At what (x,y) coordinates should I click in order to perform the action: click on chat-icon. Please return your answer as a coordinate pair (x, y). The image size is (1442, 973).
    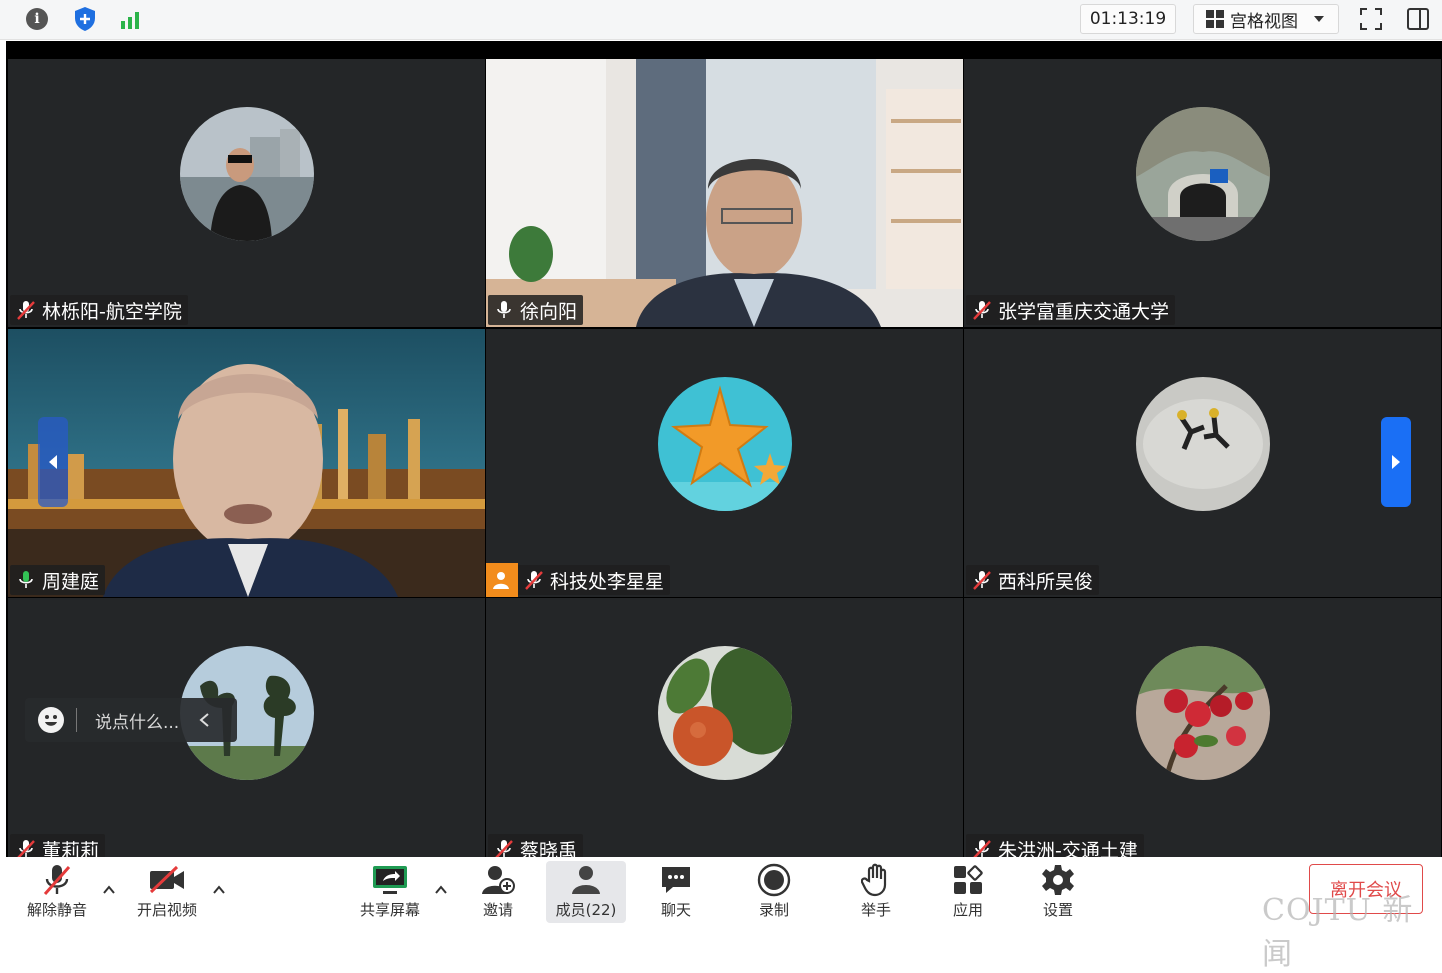
    Looking at the image, I should click on (676, 880).